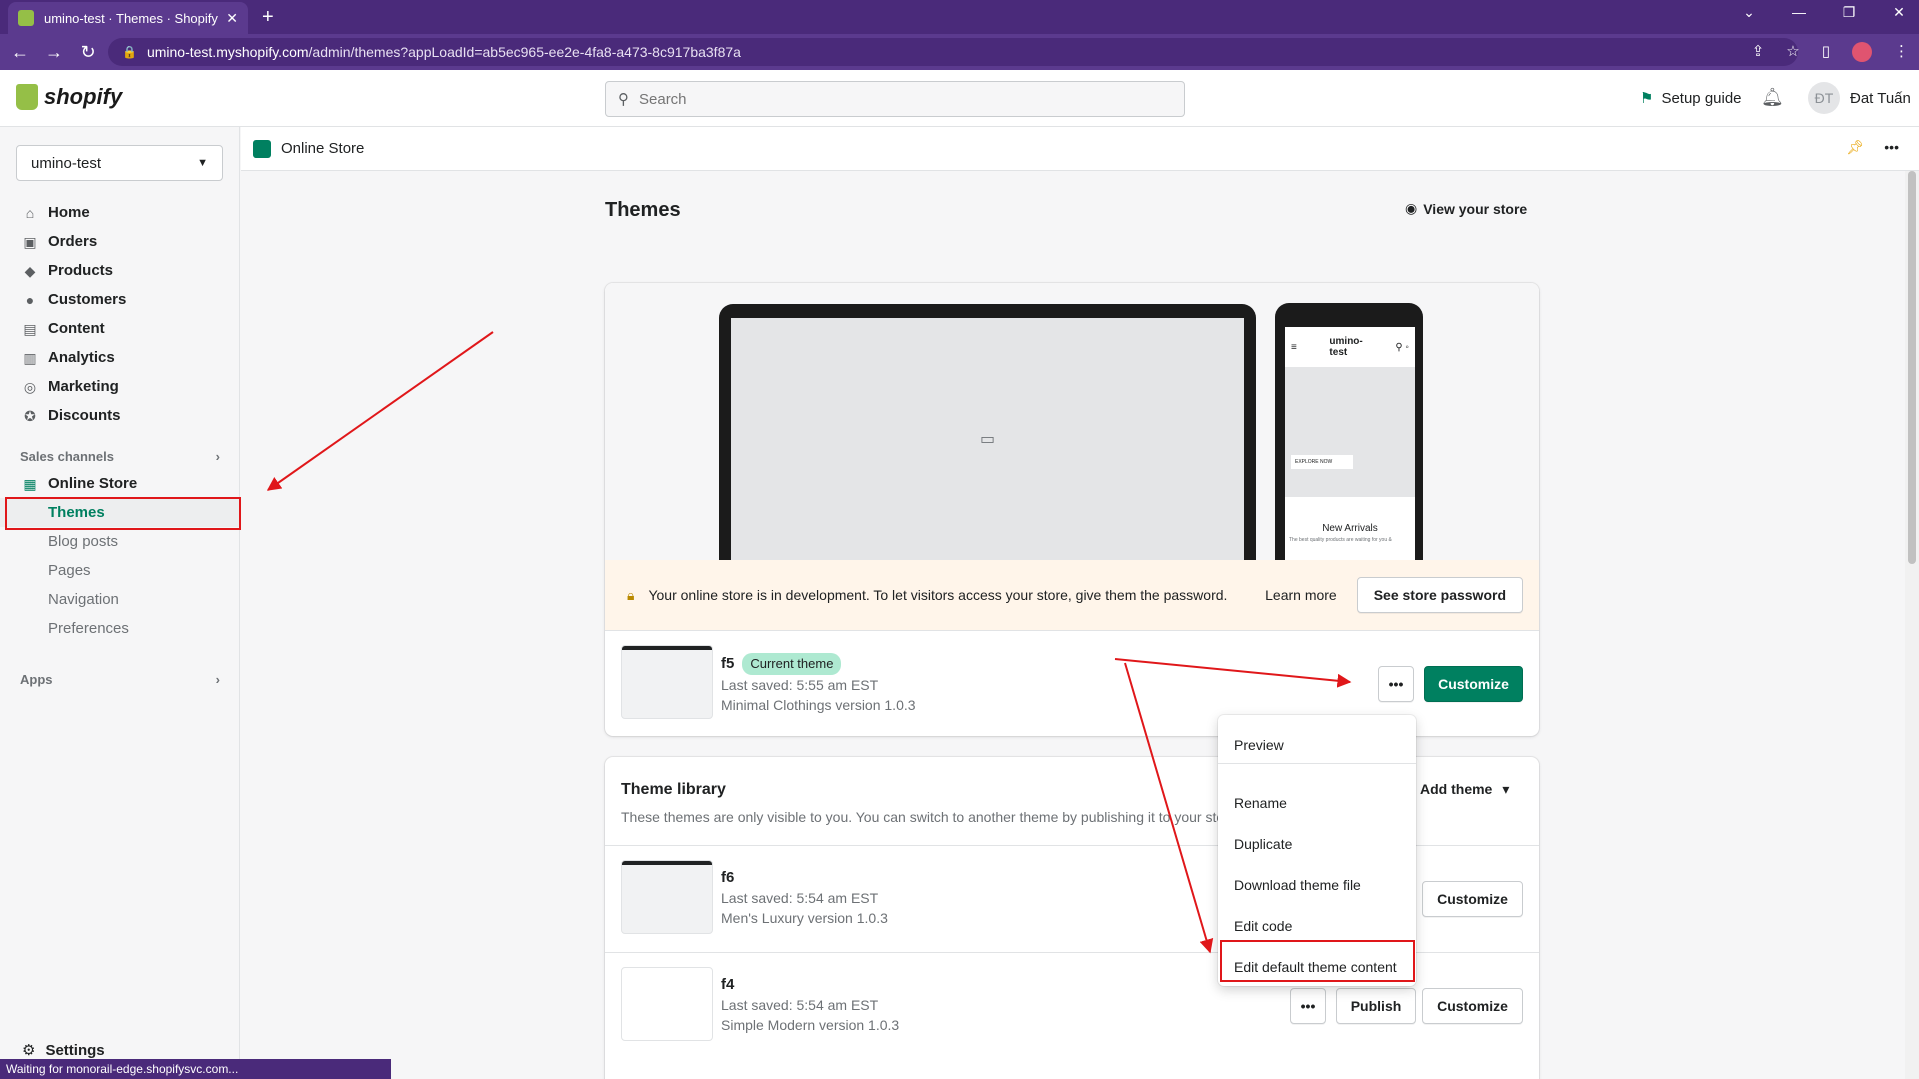 This screenshot has height=1079, width=1919. Describe the element at coordinates (1402, 347) in the screenshot. I see `cart-icon: ⚲ ◦` at that location.